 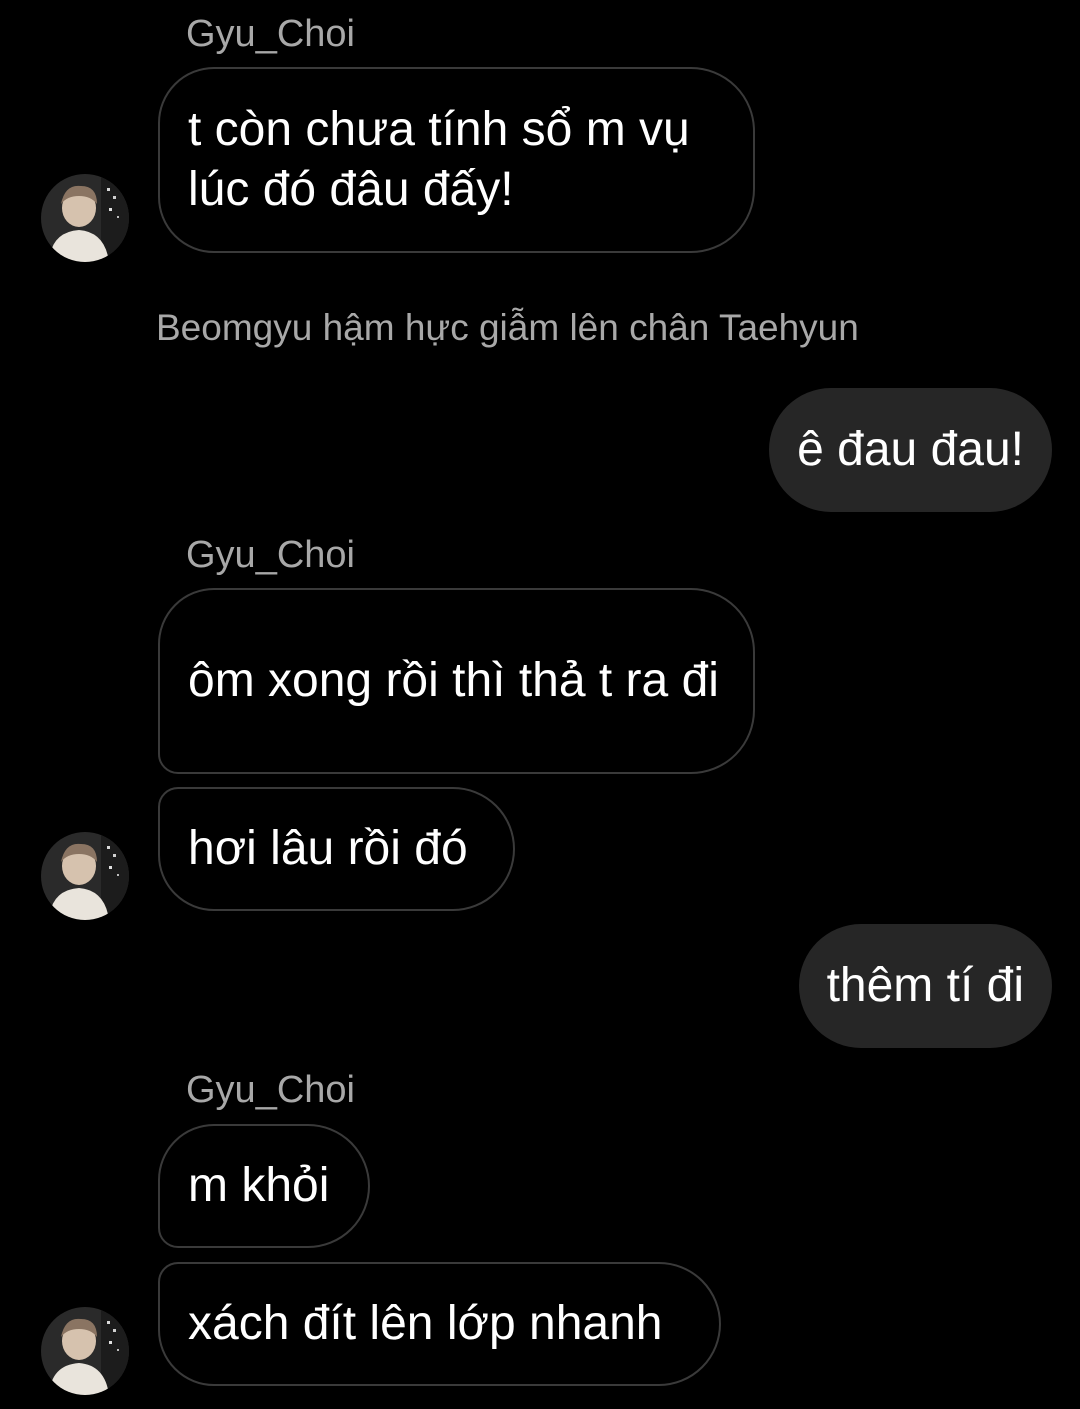 I want to click on message-text: thêm tí đi, so click(x=925, y=985).